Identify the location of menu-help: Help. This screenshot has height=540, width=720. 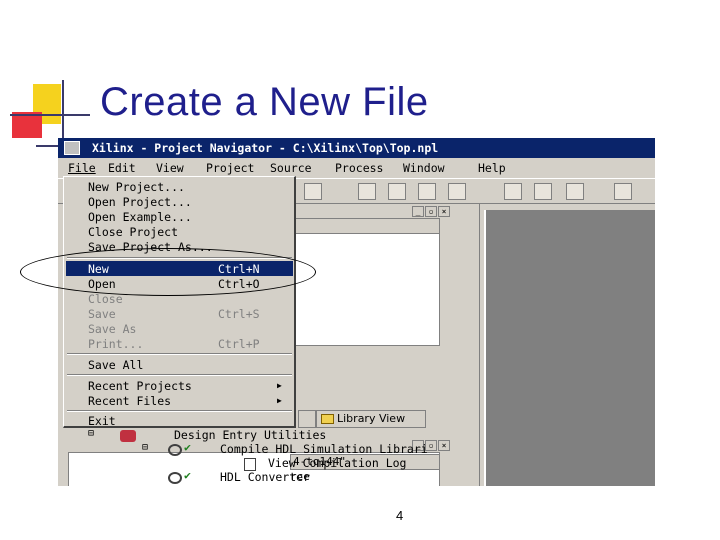
(492, 168).